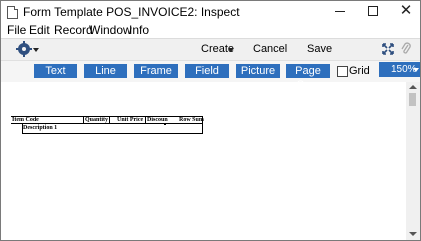 This screenshot has height=241, width=421. What do you see at coordinates (399, 69) in the screenshot?
I see `zoom-dropdown: 150%` at bounding box center [399, 69].